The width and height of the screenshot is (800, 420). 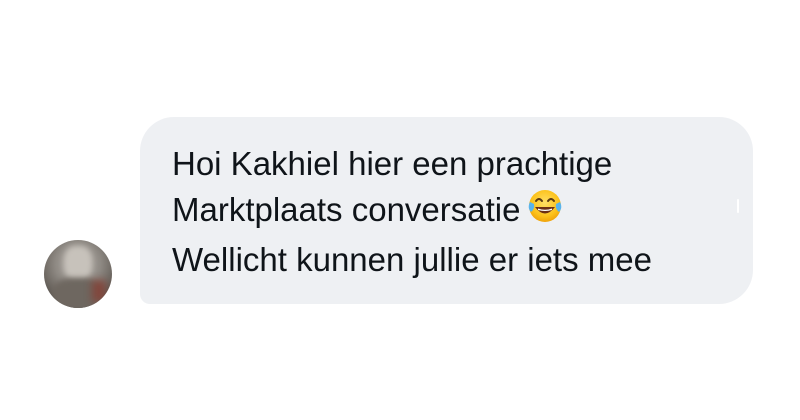 I want to click on message-line-2: Marktplaats conversatie, so click(x=448, y=212).